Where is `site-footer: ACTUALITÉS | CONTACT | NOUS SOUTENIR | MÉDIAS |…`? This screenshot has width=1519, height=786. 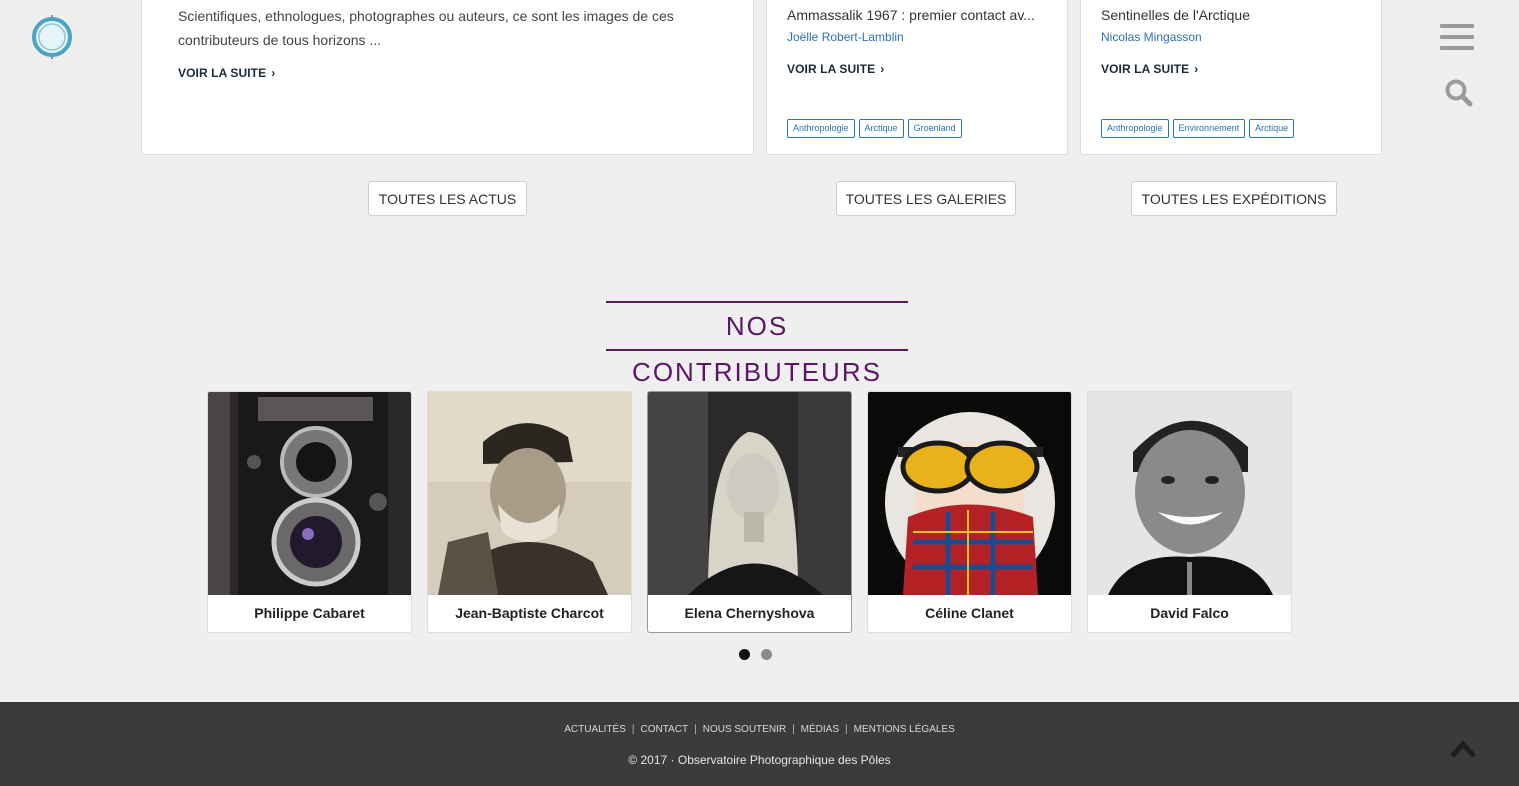 site-footer: ACTUALITÉS | CONTACT | NOUS SOUTENIR | MÉDIAS |… is located at coordinates (759, 744).